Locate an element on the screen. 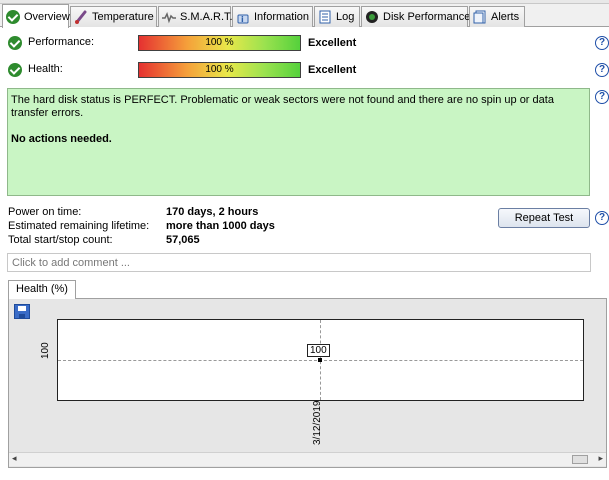 The image size is (609, 480). tab-temperature: Temperature is located at coordinates (113, 16).